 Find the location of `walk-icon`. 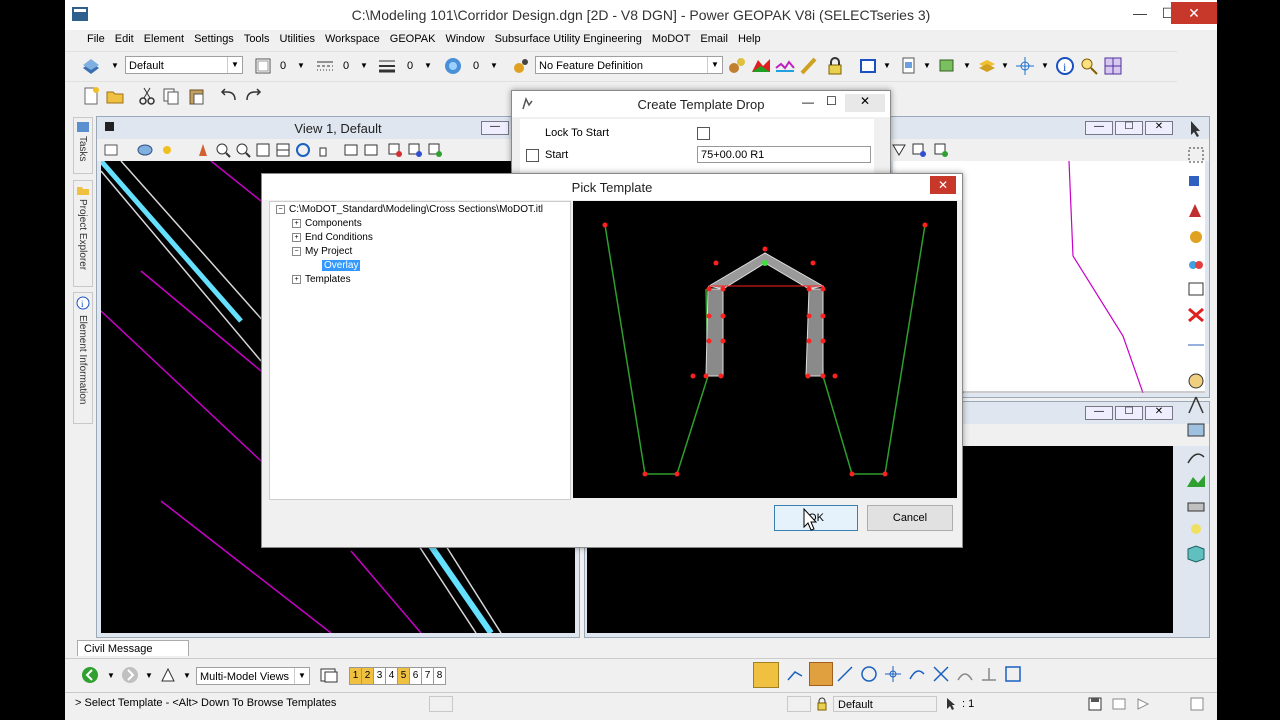

walk-icon is located at coordinates (1143, 704).